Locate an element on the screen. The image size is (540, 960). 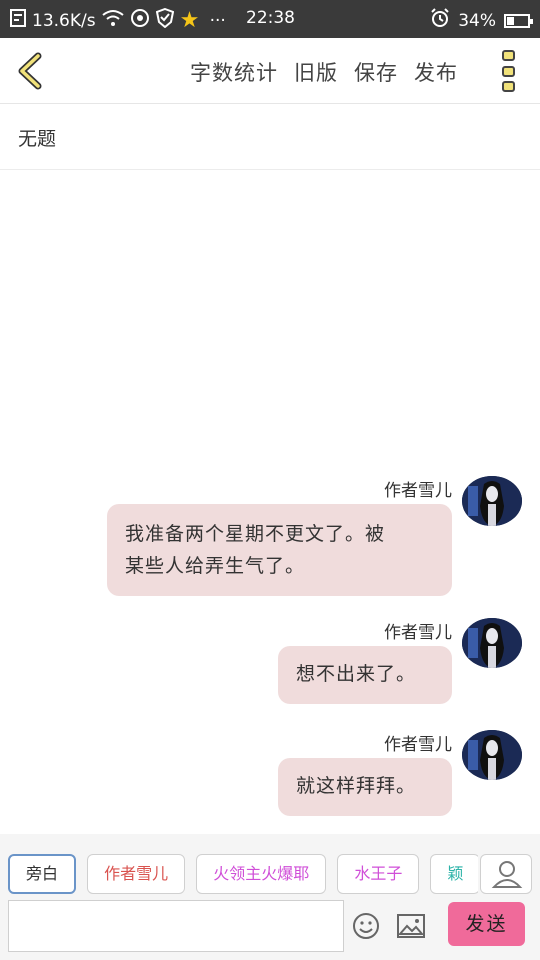
notification-icon is located at coordinates (18, 20).